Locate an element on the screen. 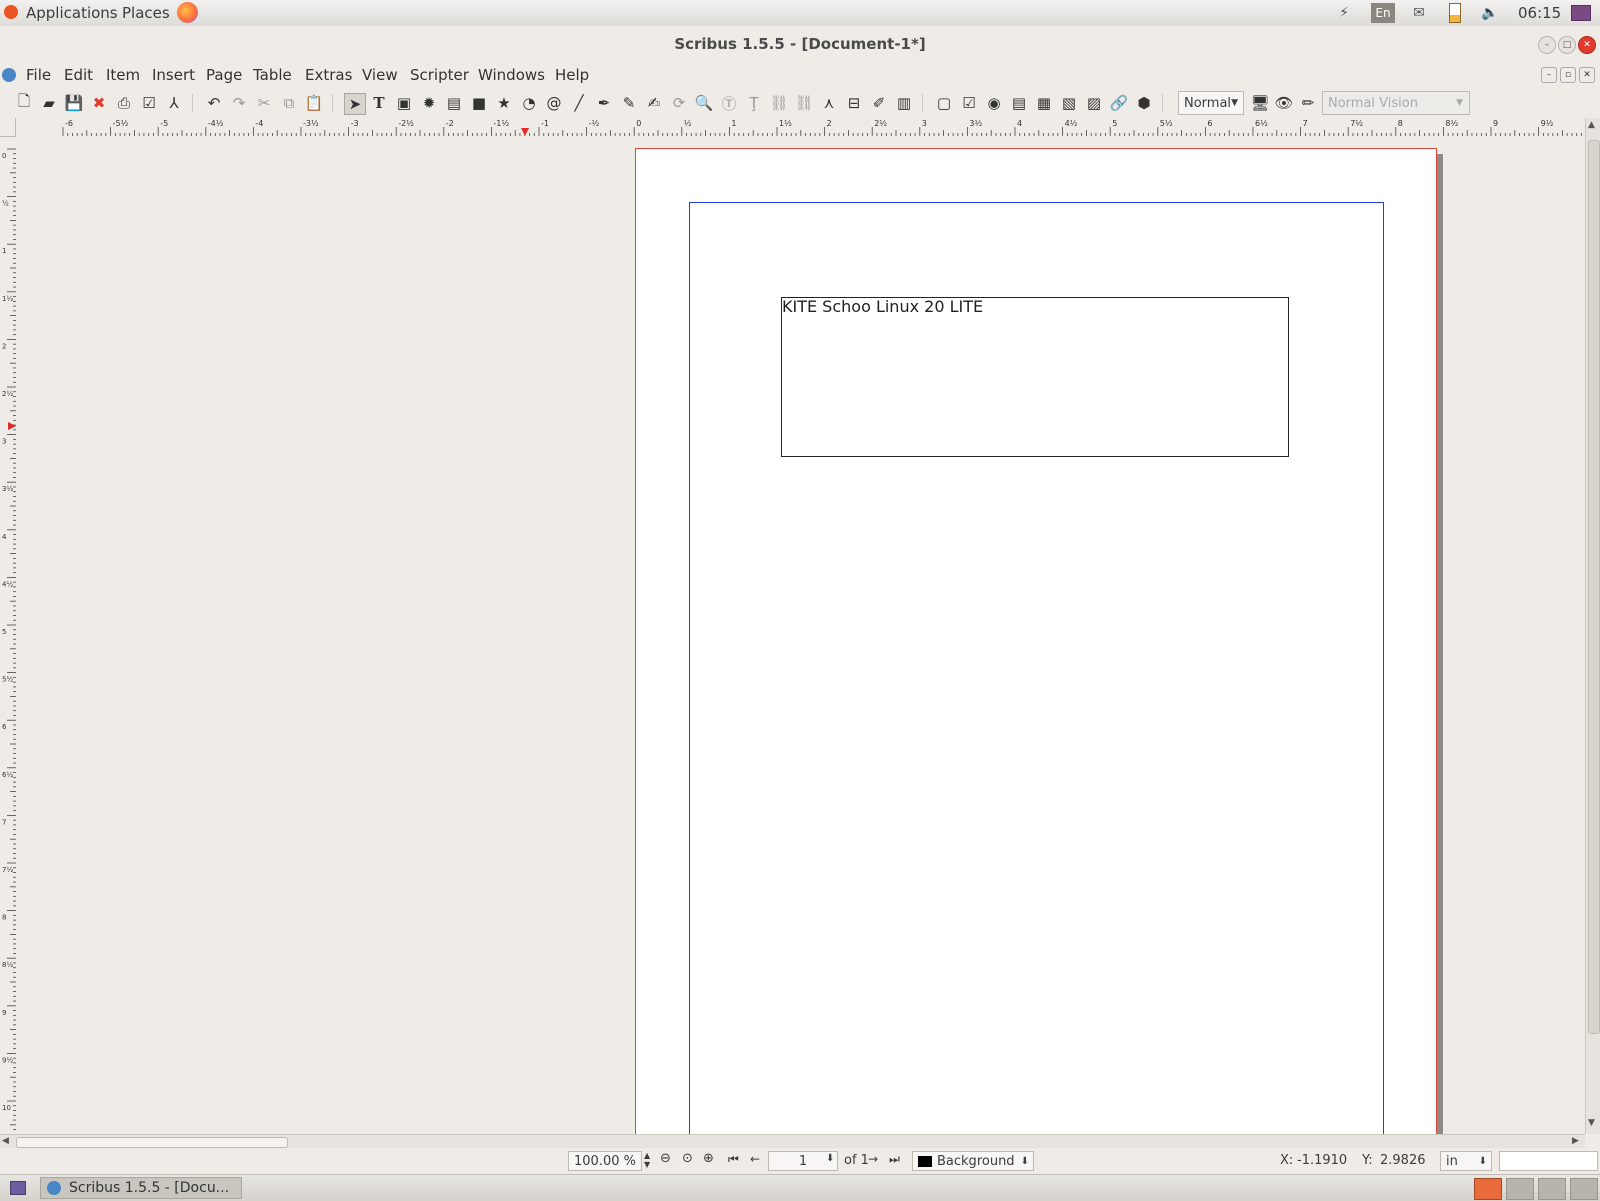 The image size is (1600, 1201). pdf-link-icon: 🔗 is located at coordinates (1119, 103).